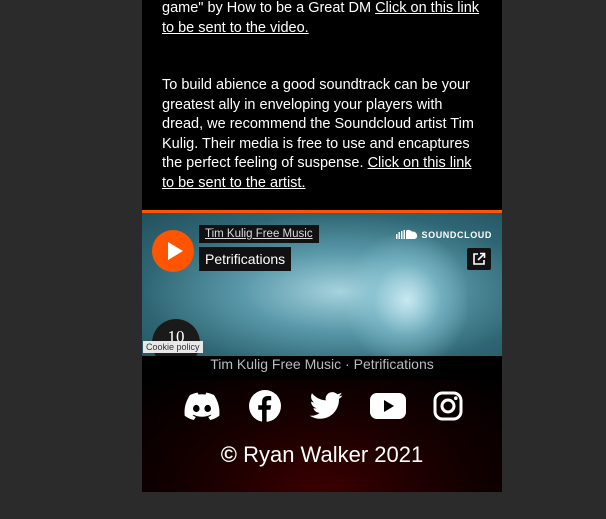  What do you see at coordinates (245, 259) in the screenshot?
I see `track-title: Petrifications` at bounding box center [245, 259].